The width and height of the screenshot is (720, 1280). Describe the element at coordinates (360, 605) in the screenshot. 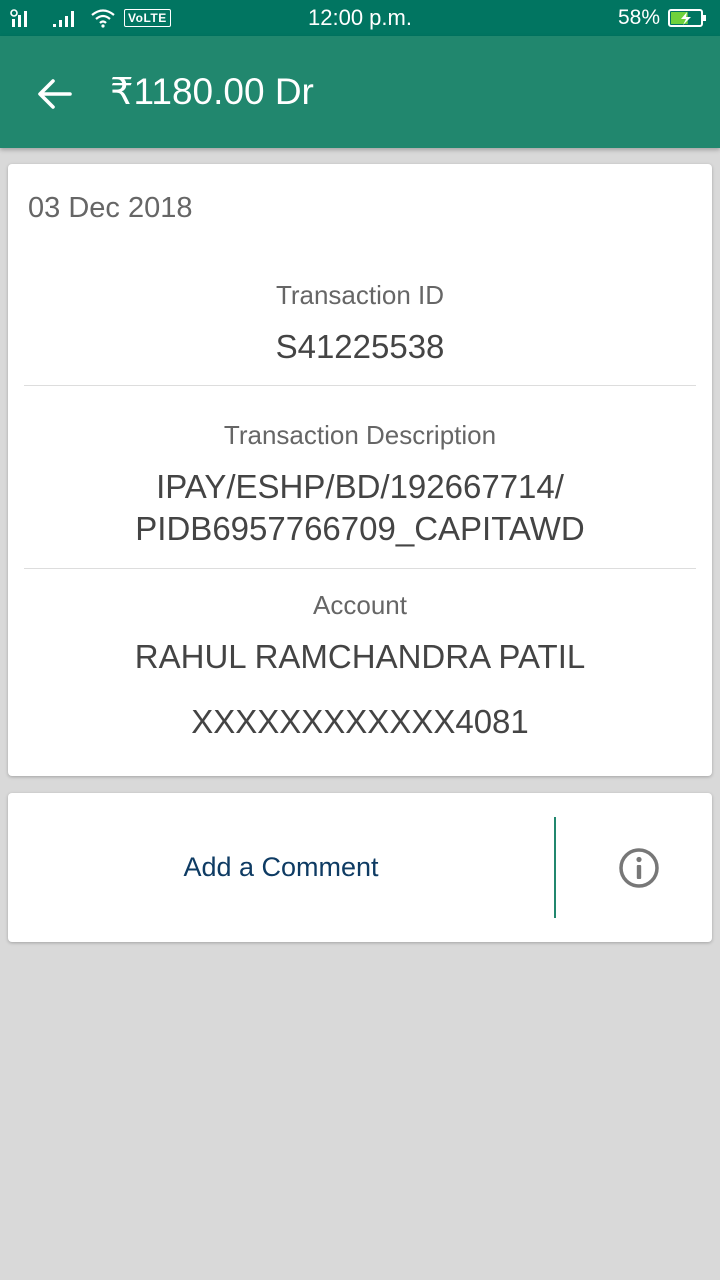

I see `account-label: Account` at that location.